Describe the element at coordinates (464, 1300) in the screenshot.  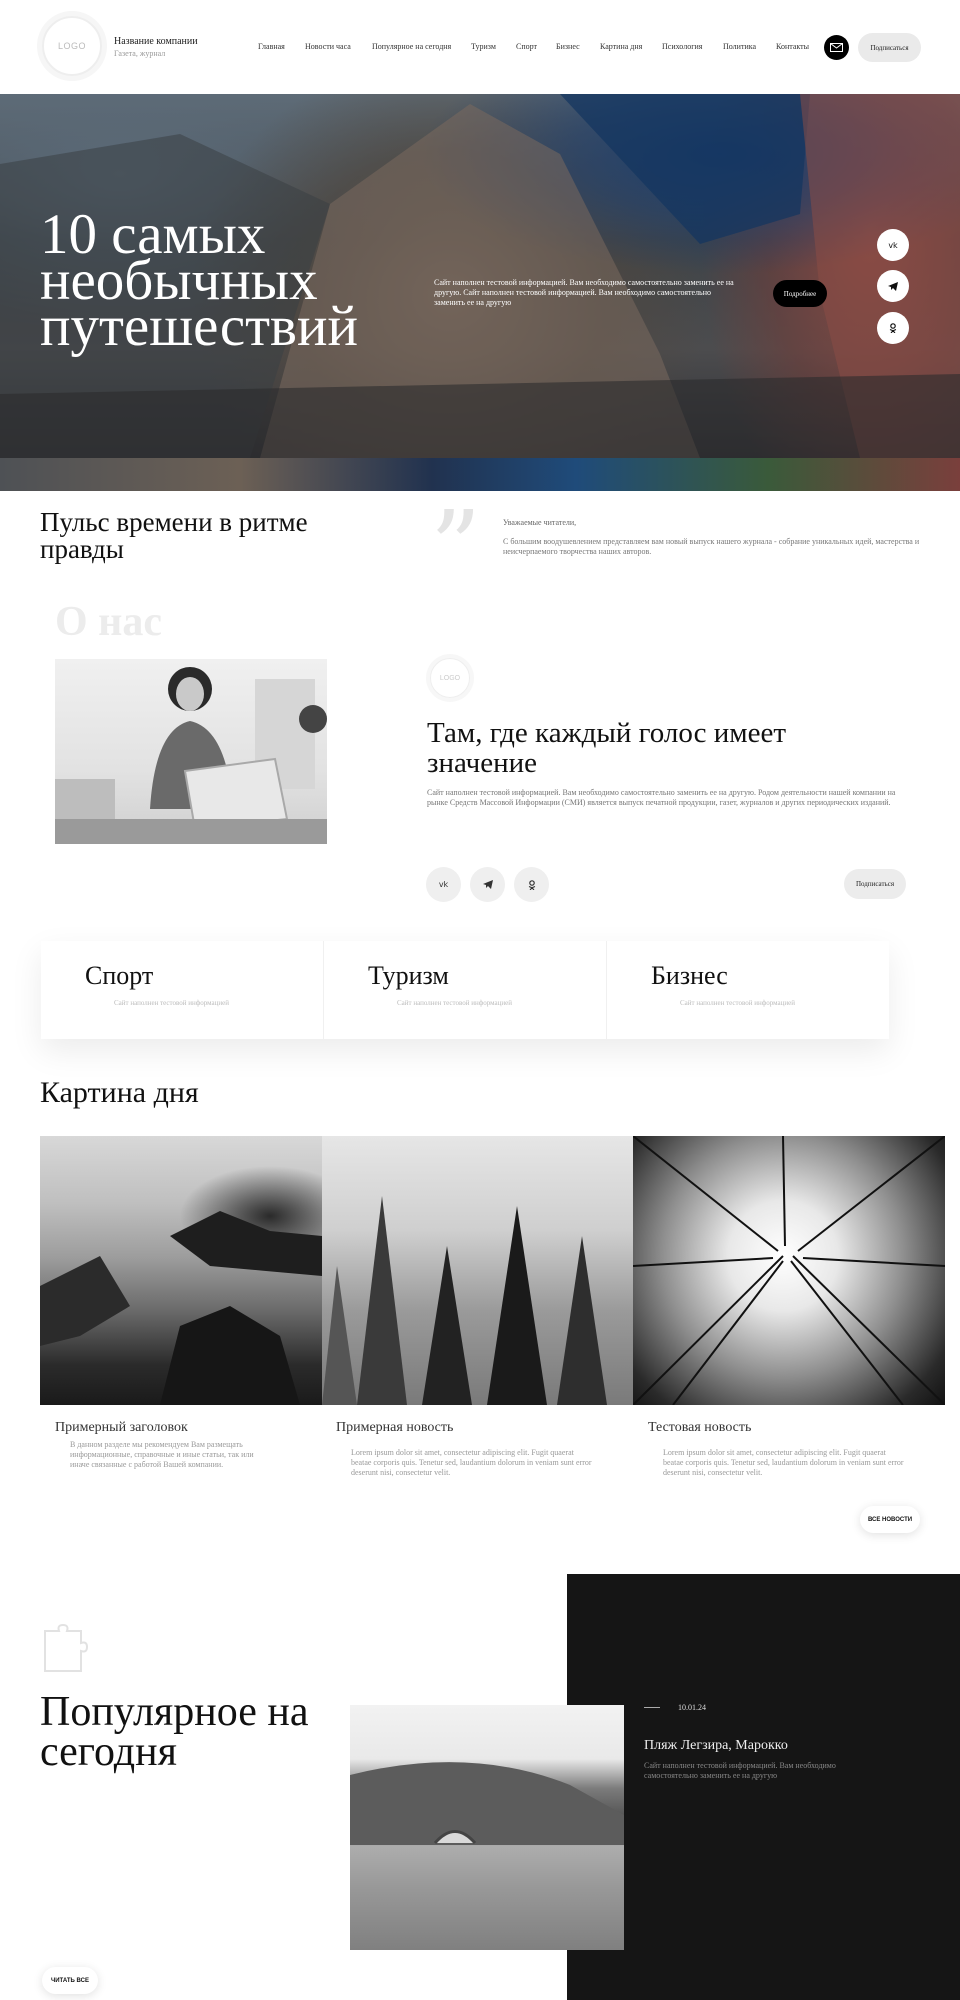
I see `forest-image` at that location.